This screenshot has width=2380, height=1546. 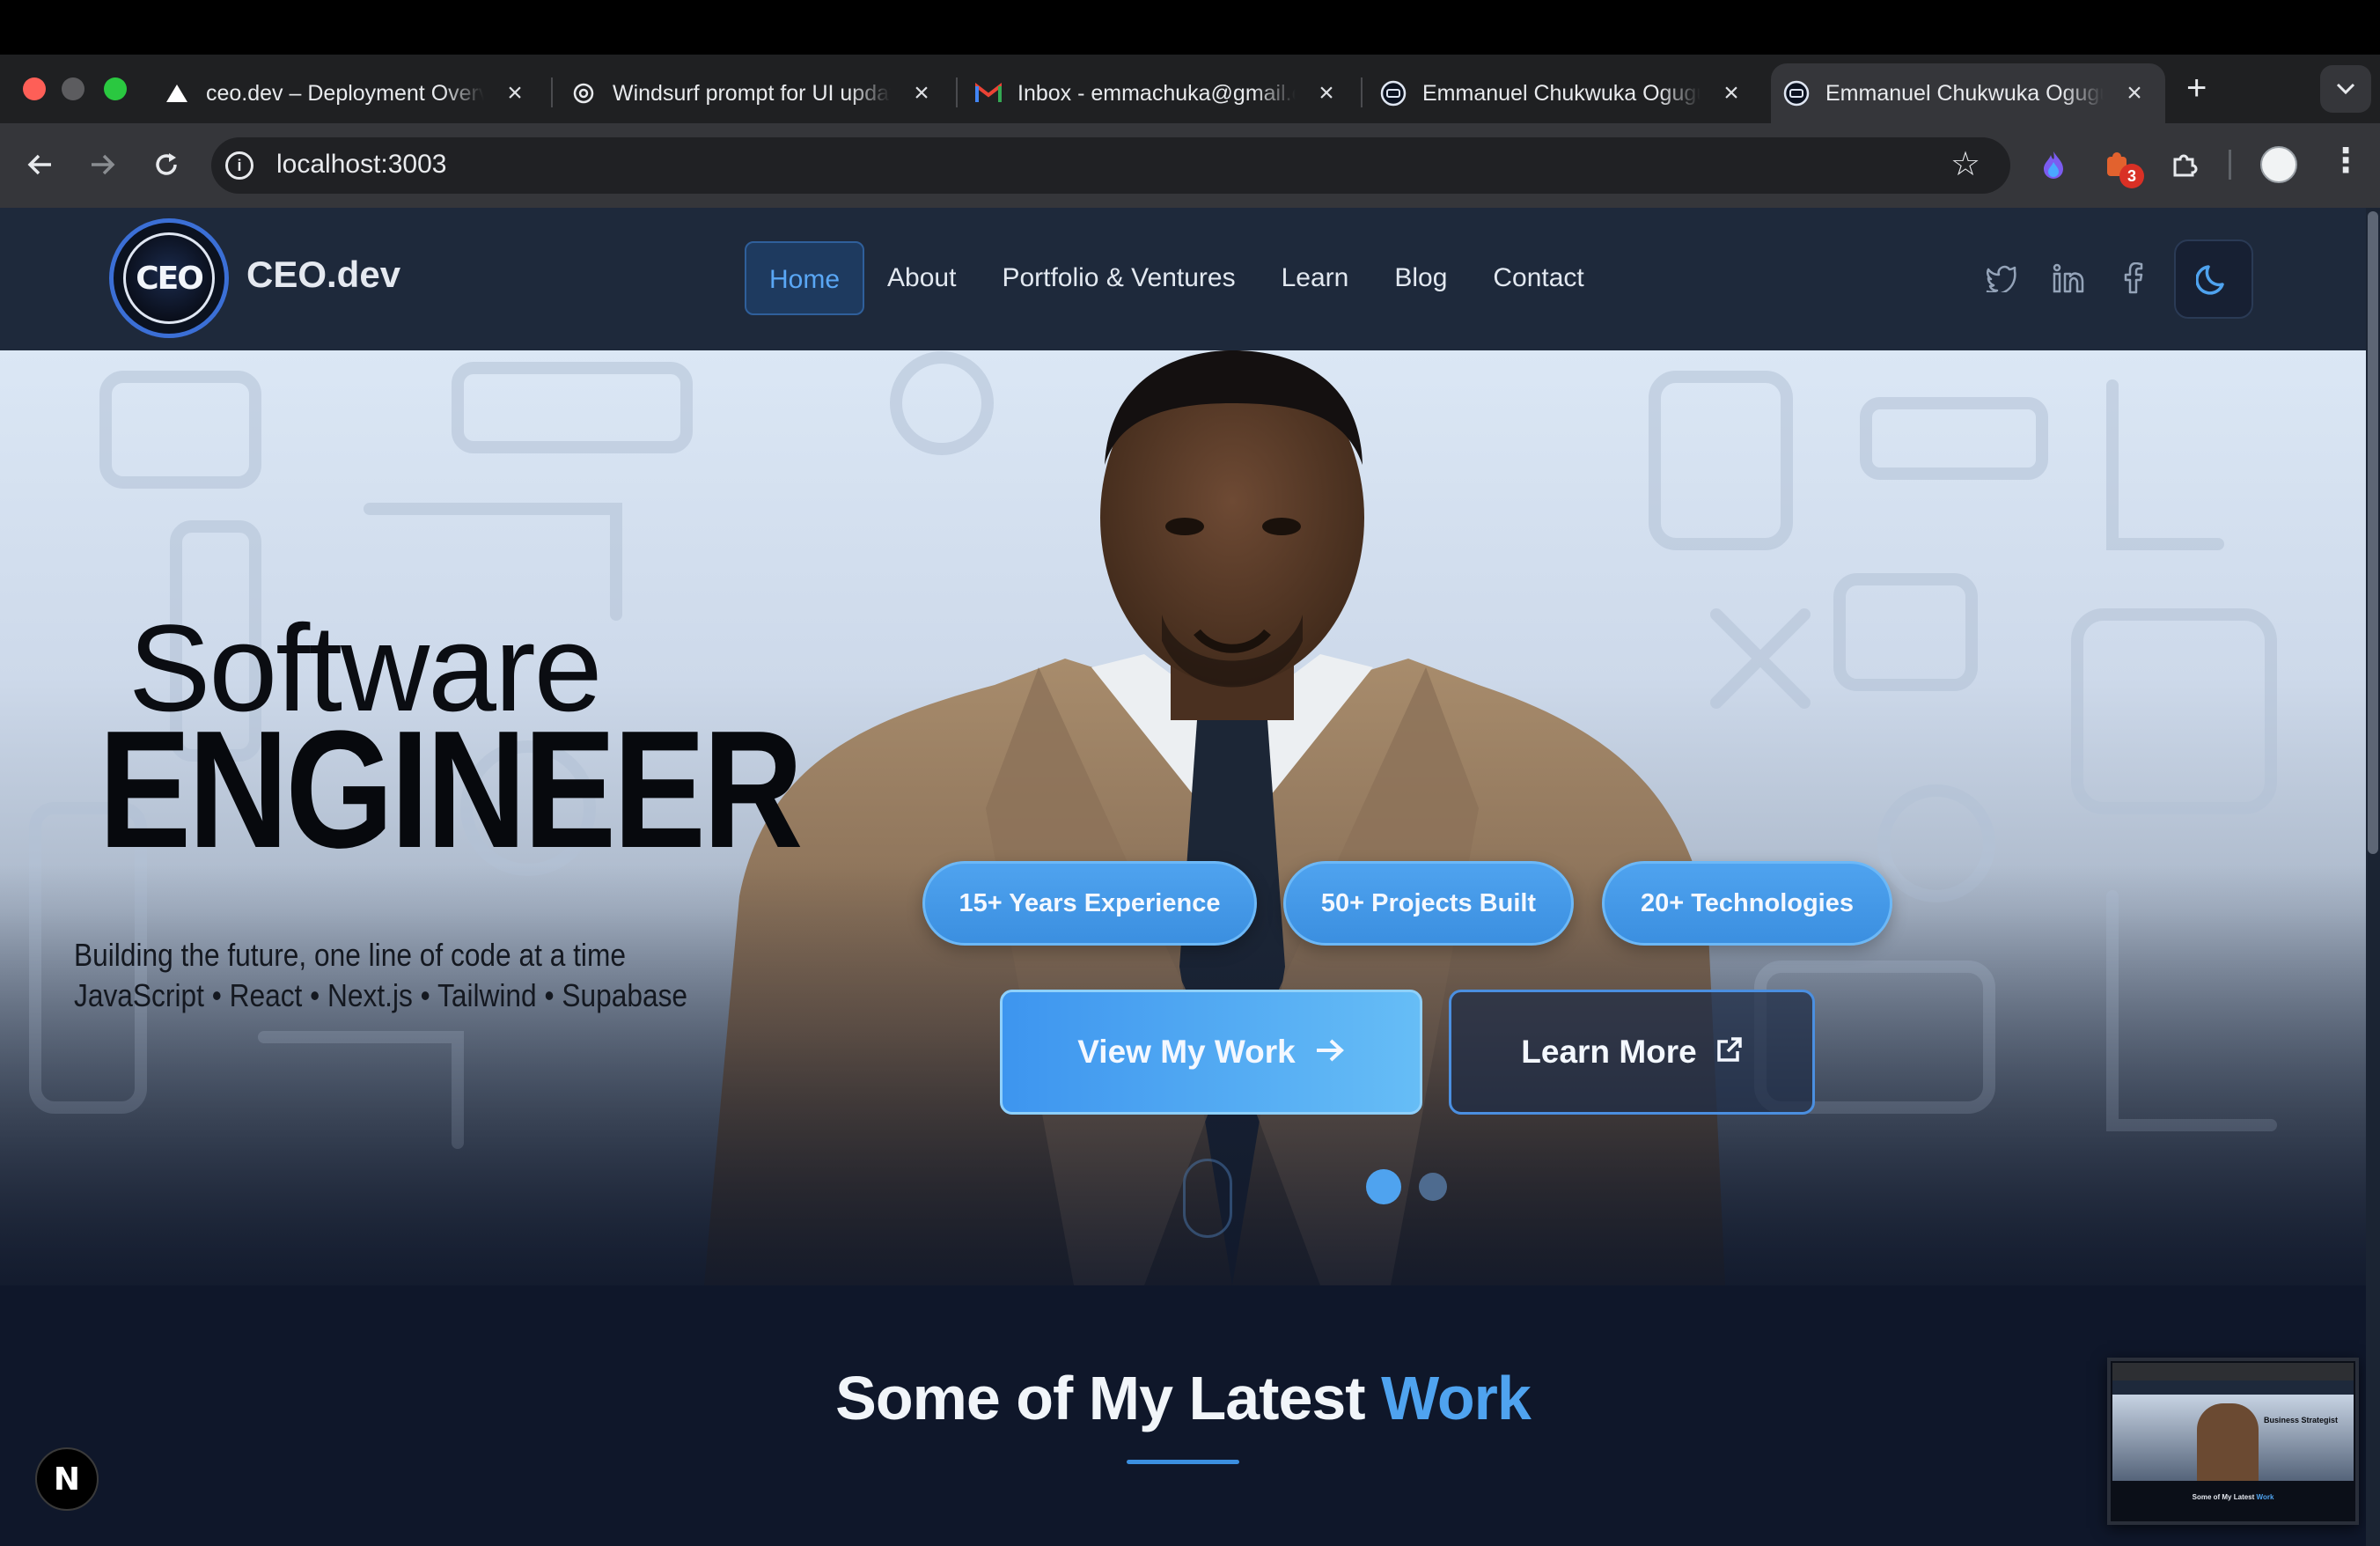 I want to click on bookmark-star-icon: ☆, so click(x=1965, y=164).